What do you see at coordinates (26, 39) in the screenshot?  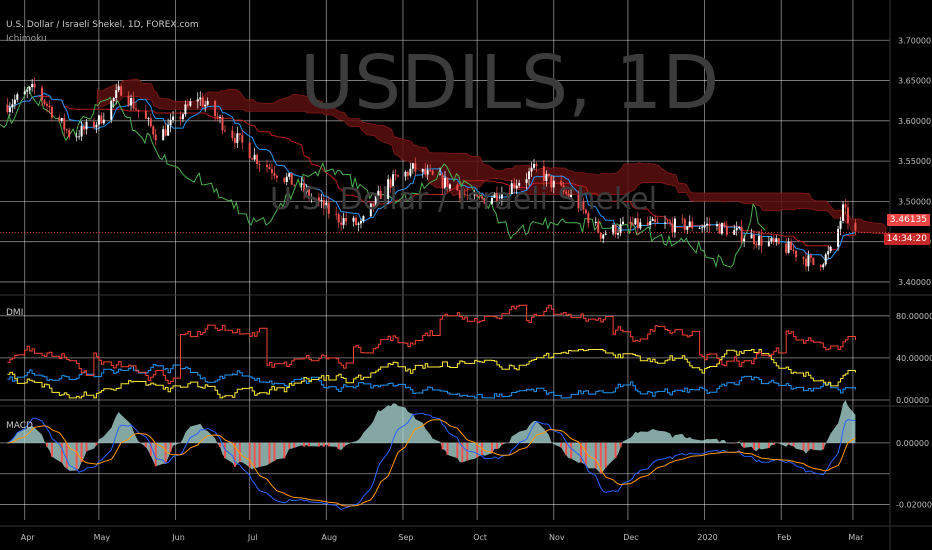 I see `ichimoku-label: Ichimoku` at bounding box center [26, 39].